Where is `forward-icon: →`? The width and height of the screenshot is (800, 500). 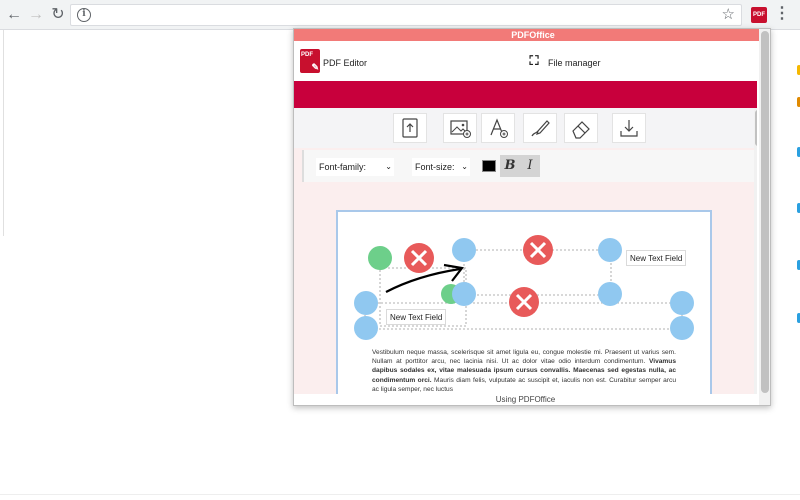
forward-icon: → is located at coordinates (36, 15).